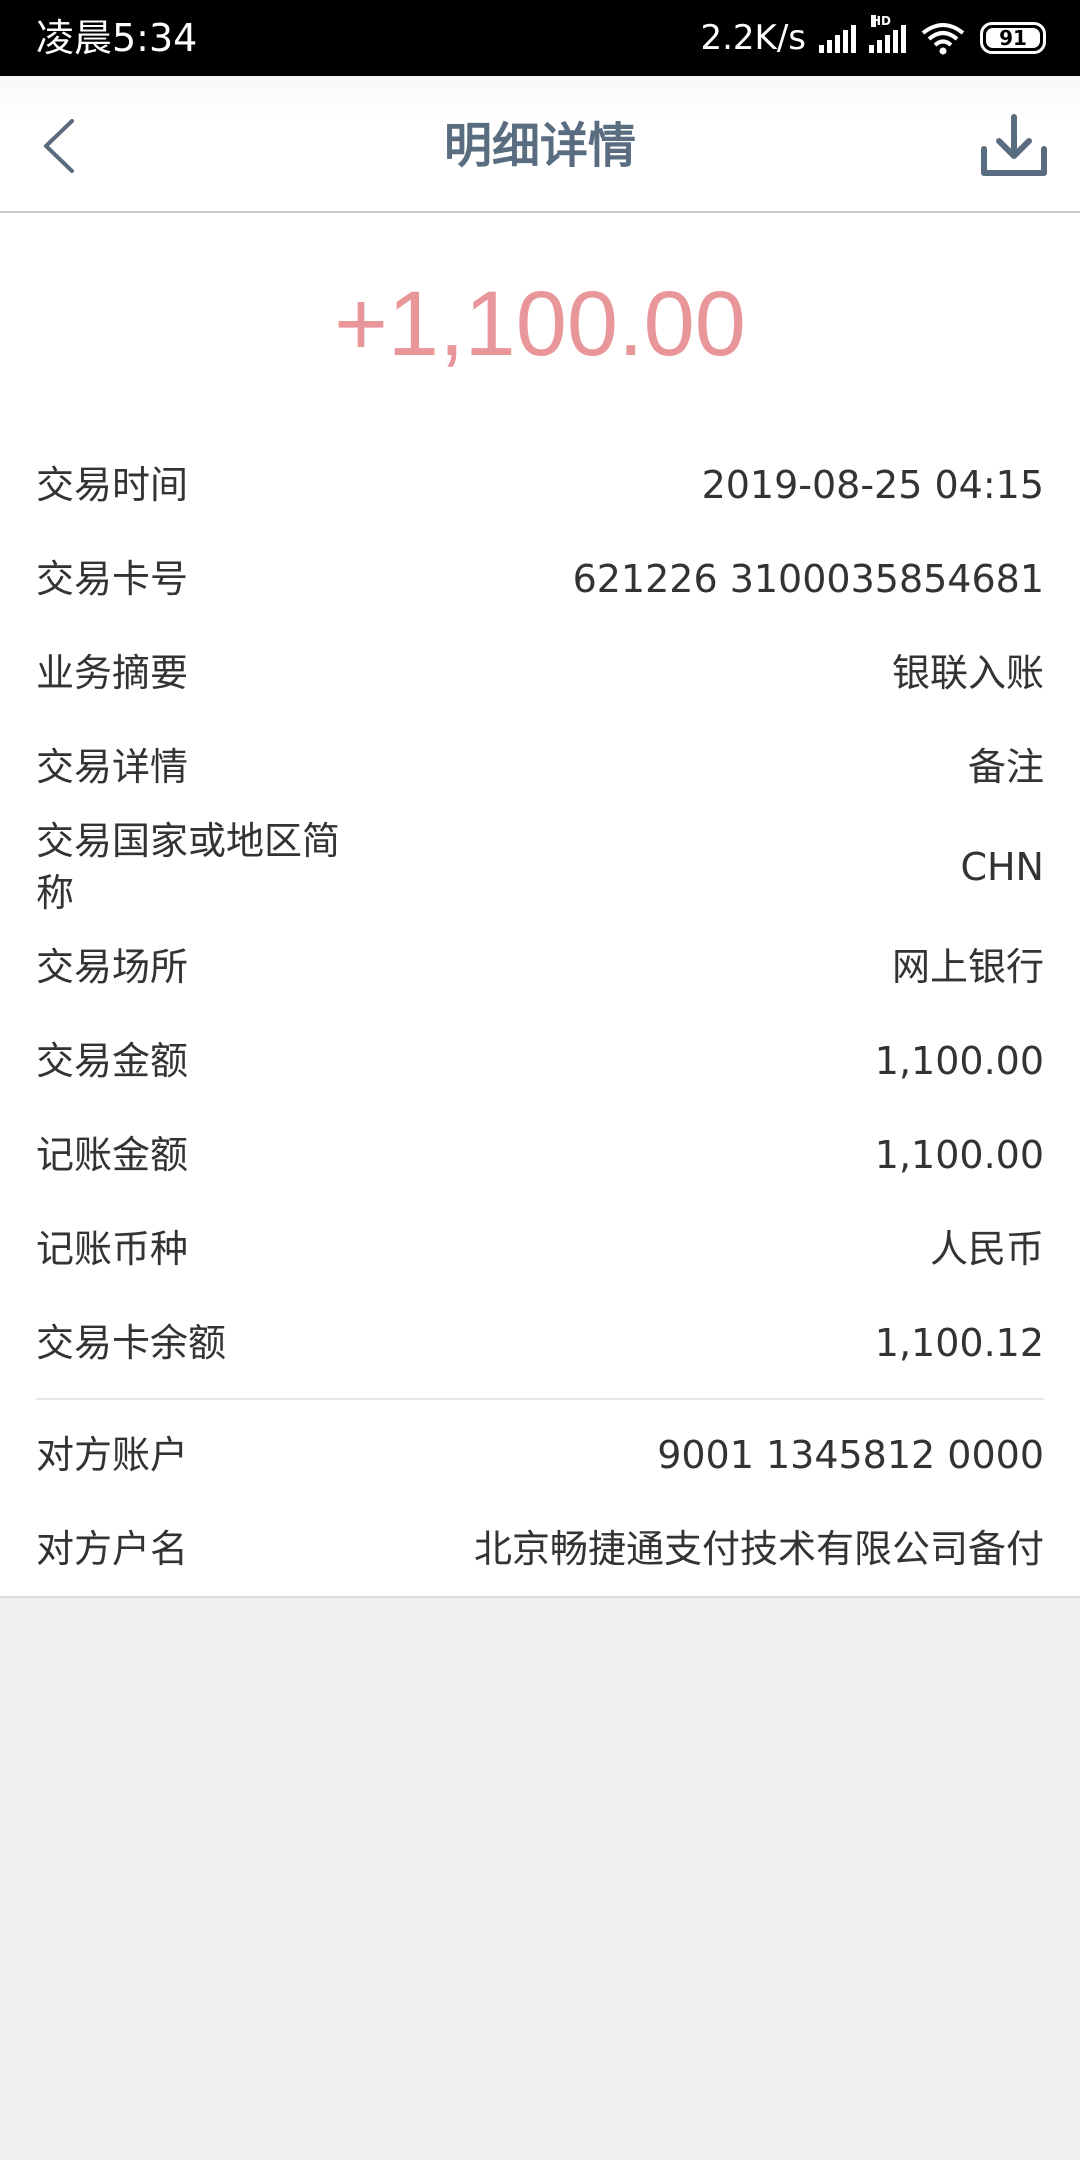  Describe the element at coordinates (540, 767) in the screenshot. I see `detail-row-transaction-detail: 交易详情 备注` at that location.